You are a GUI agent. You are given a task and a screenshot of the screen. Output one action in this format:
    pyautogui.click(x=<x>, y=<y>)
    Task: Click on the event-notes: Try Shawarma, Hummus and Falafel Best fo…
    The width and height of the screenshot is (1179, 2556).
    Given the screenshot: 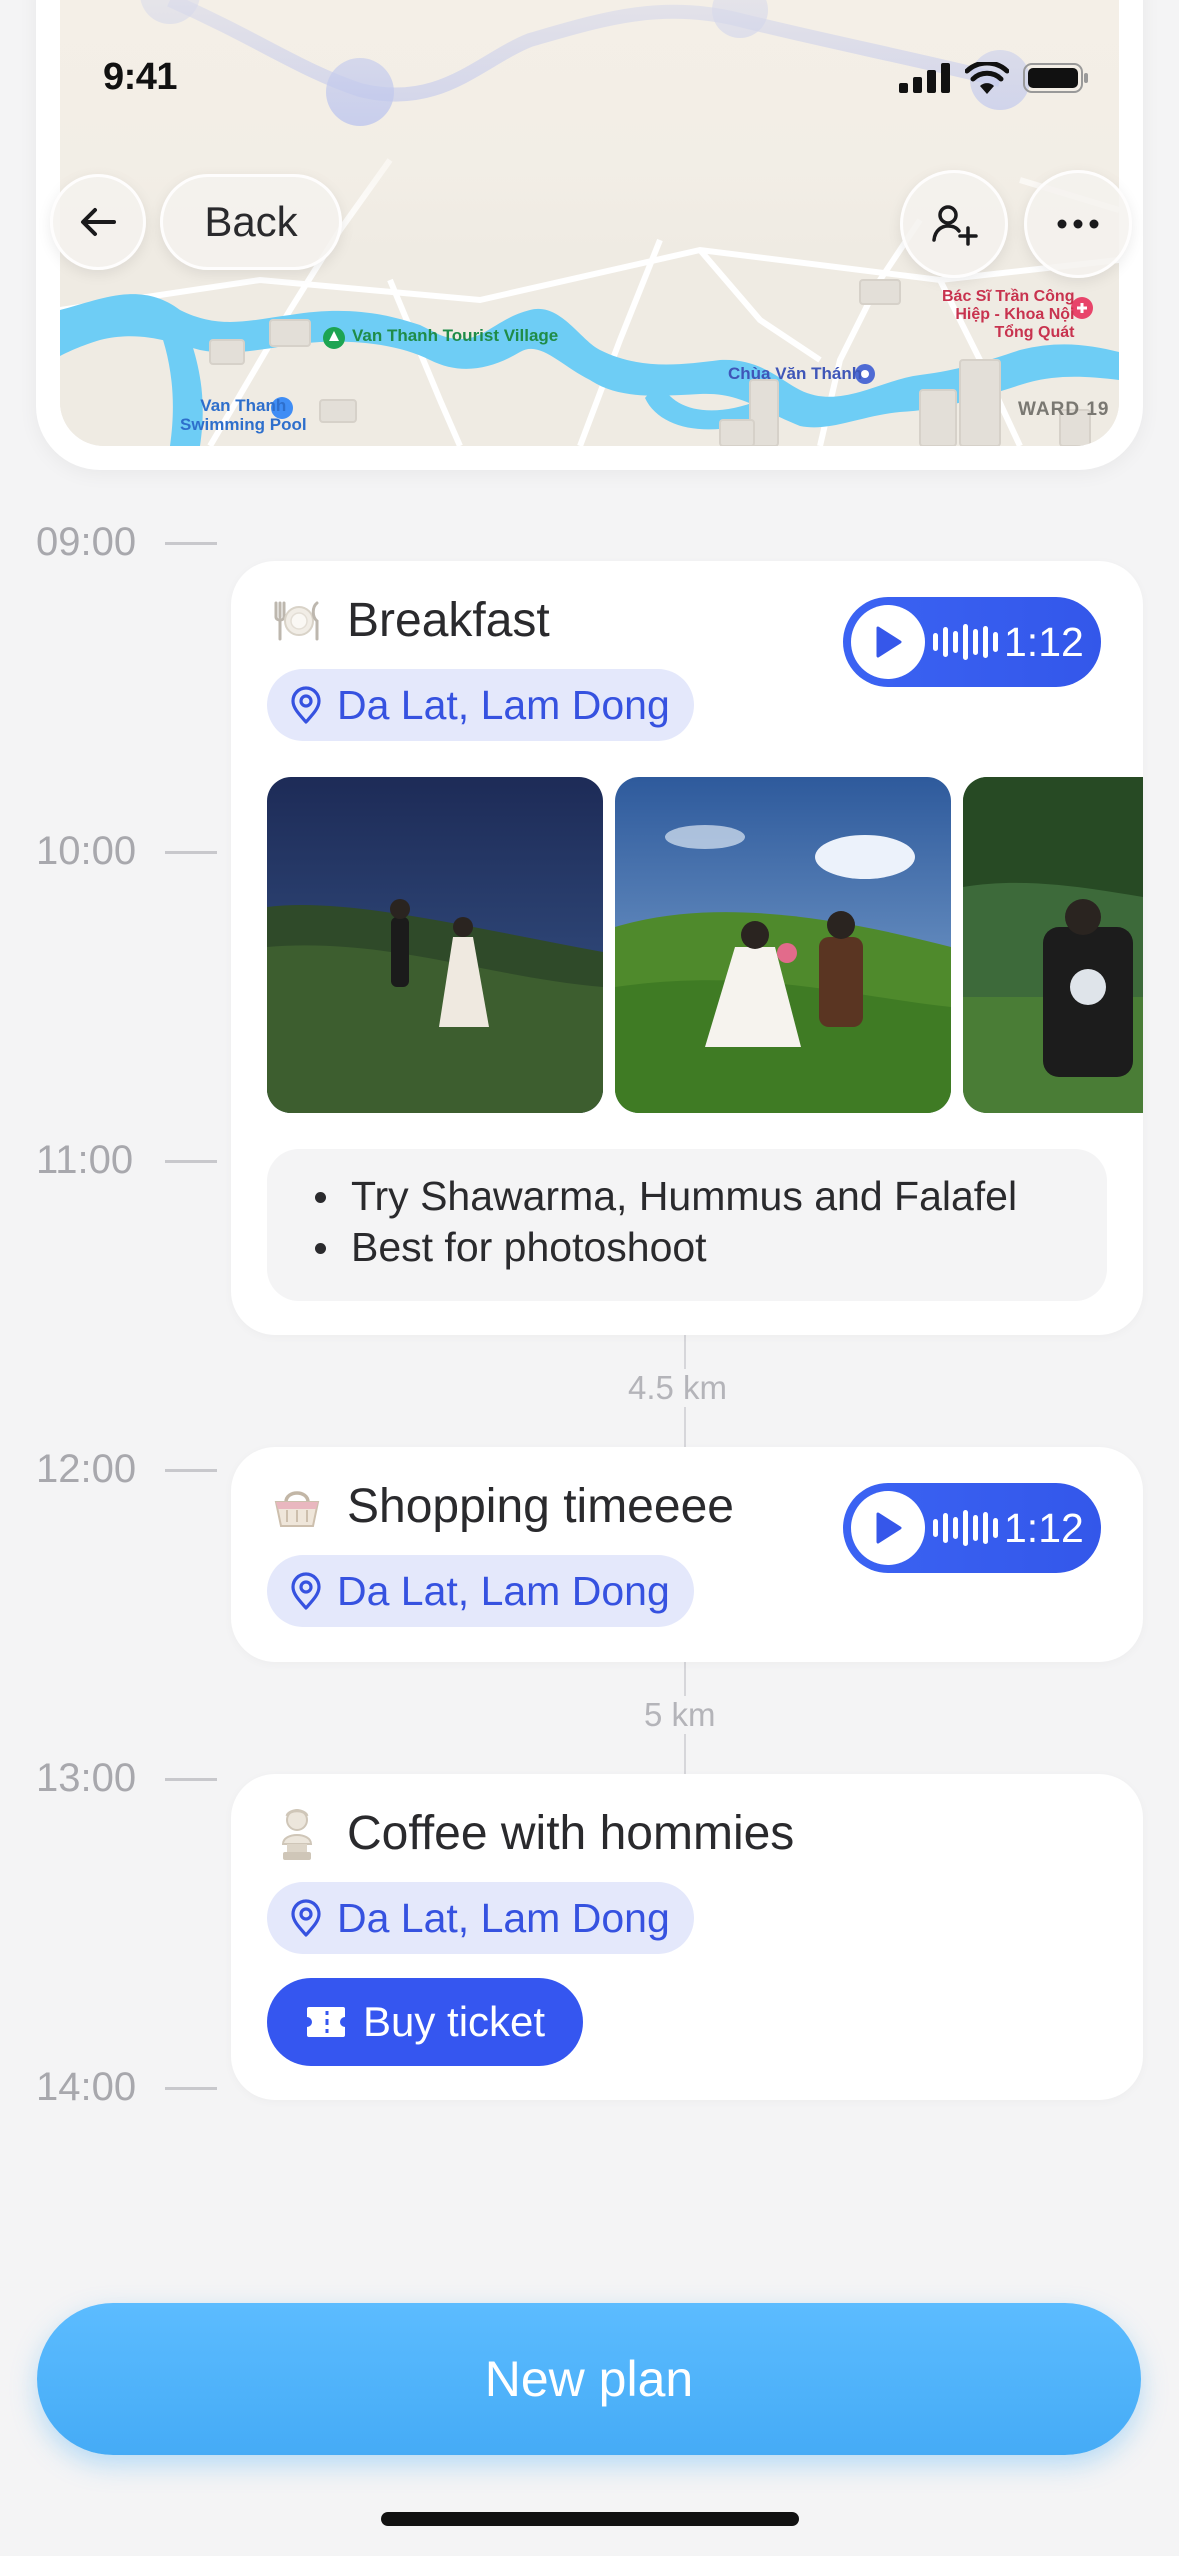 What is the action you would take?
    pyautogui.click(x=687, y=1225)
    